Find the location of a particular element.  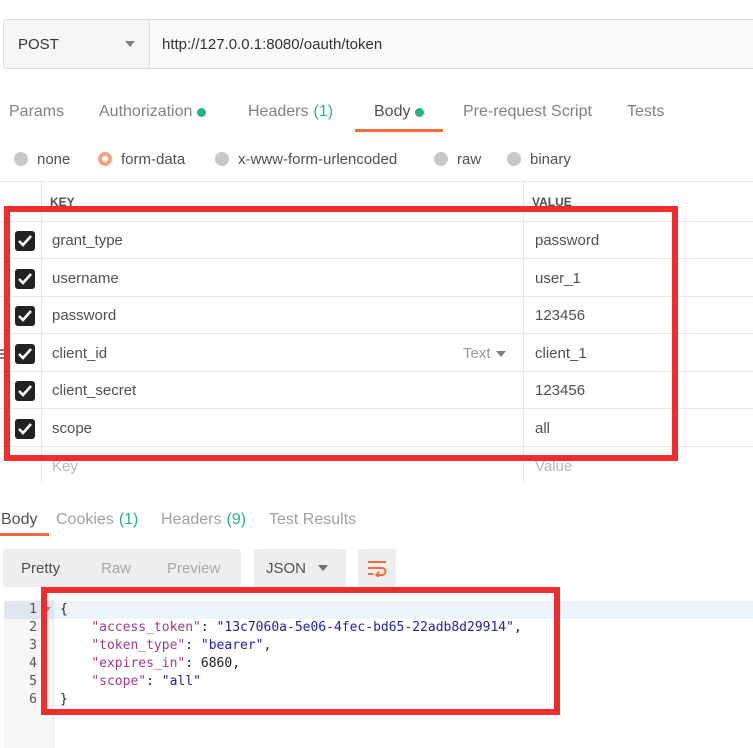

tab-label: Params is located at coordinates (37, 111).